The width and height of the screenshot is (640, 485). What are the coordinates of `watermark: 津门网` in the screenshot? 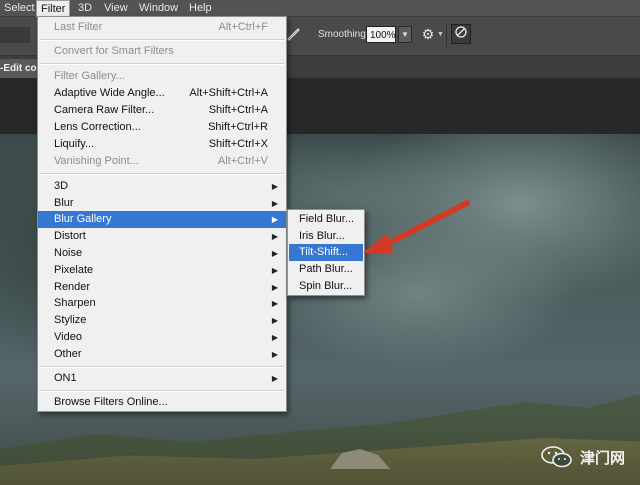 It's located at (585, 457).